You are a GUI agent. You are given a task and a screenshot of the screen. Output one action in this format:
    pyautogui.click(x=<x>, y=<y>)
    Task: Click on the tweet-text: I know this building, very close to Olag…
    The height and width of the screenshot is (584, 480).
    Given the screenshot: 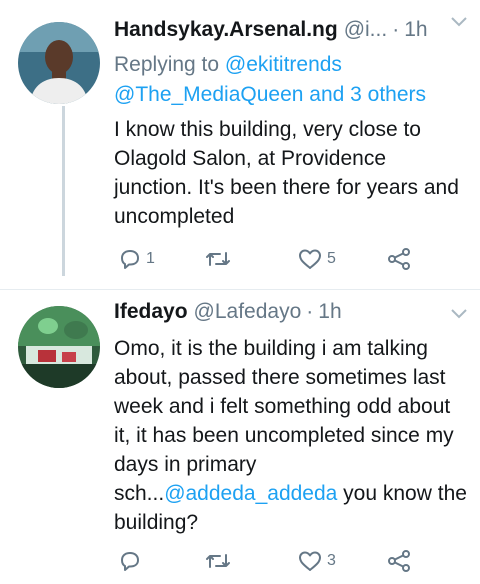 What is the action you would take?
    pyautogui.click(x=286, y=173)
    